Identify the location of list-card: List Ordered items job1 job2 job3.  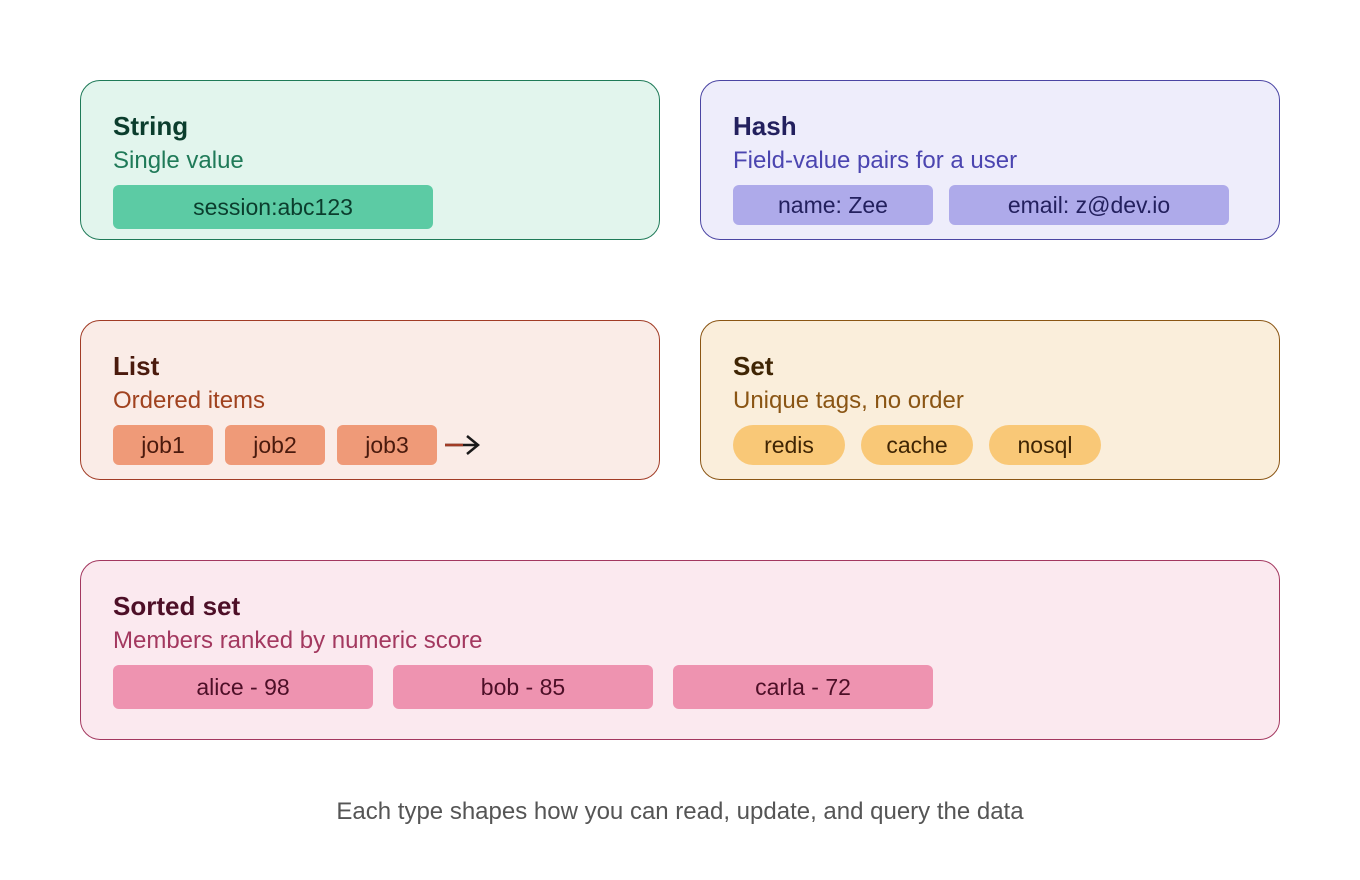
(370, 400).